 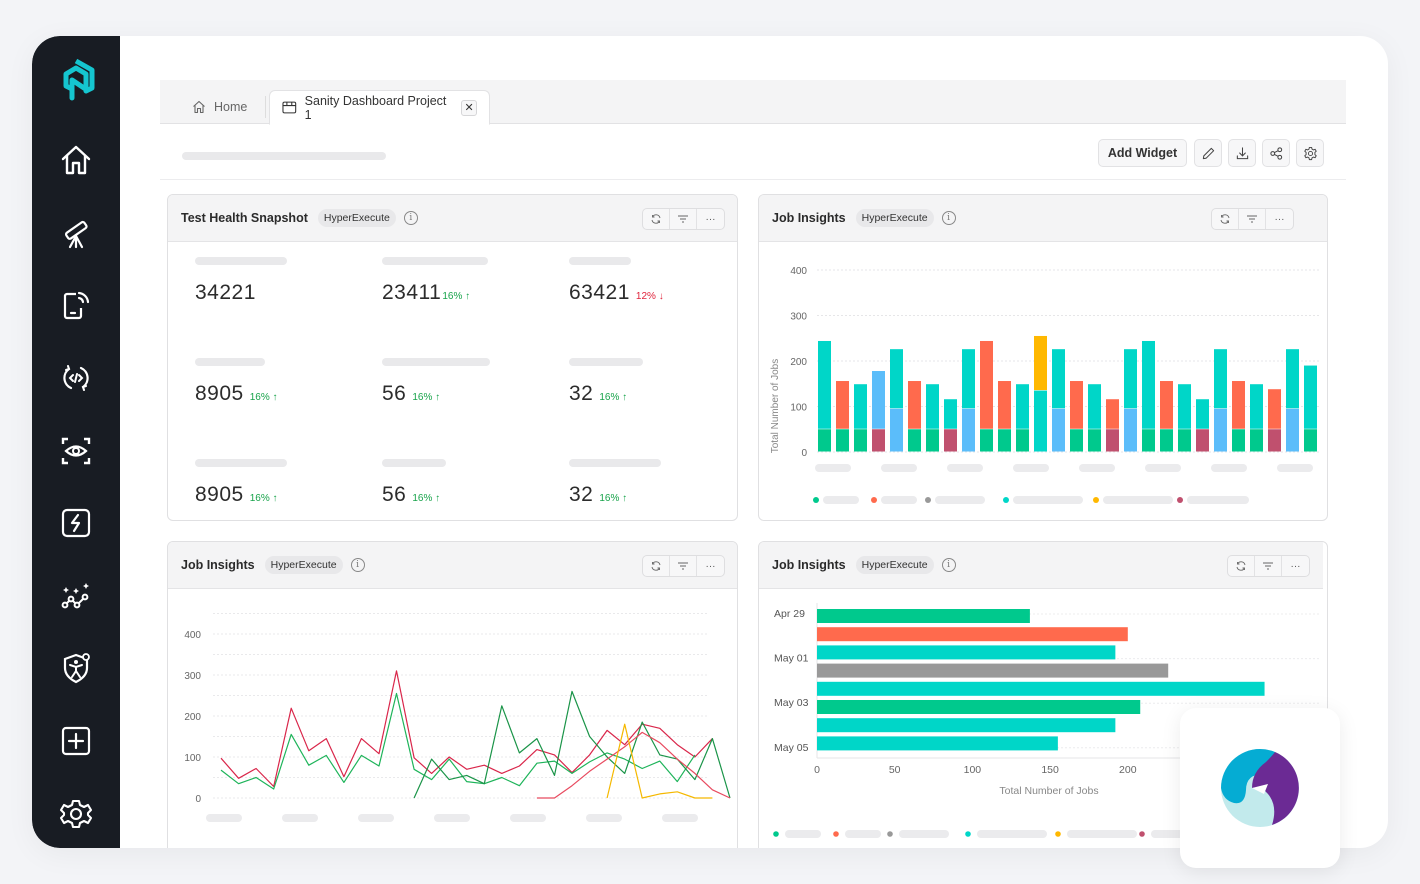 I want to click on hbar, so click(x=993, y=670).